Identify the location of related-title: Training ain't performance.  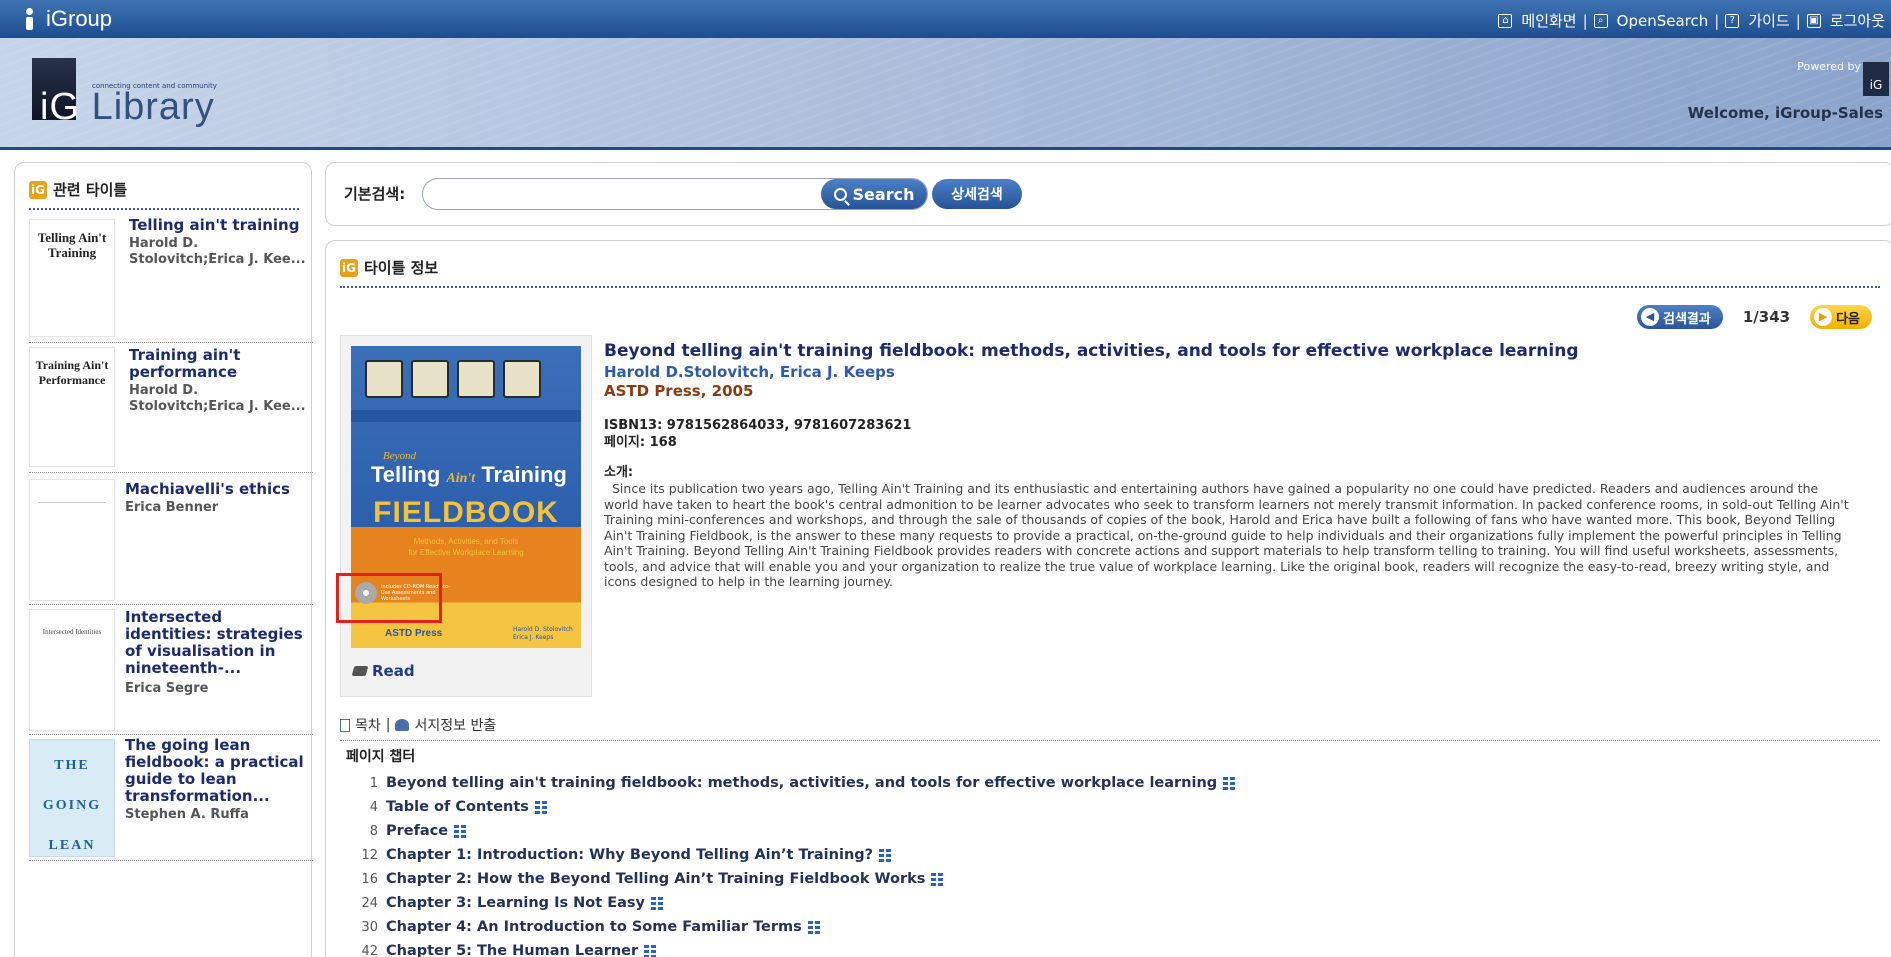
(220, 364).